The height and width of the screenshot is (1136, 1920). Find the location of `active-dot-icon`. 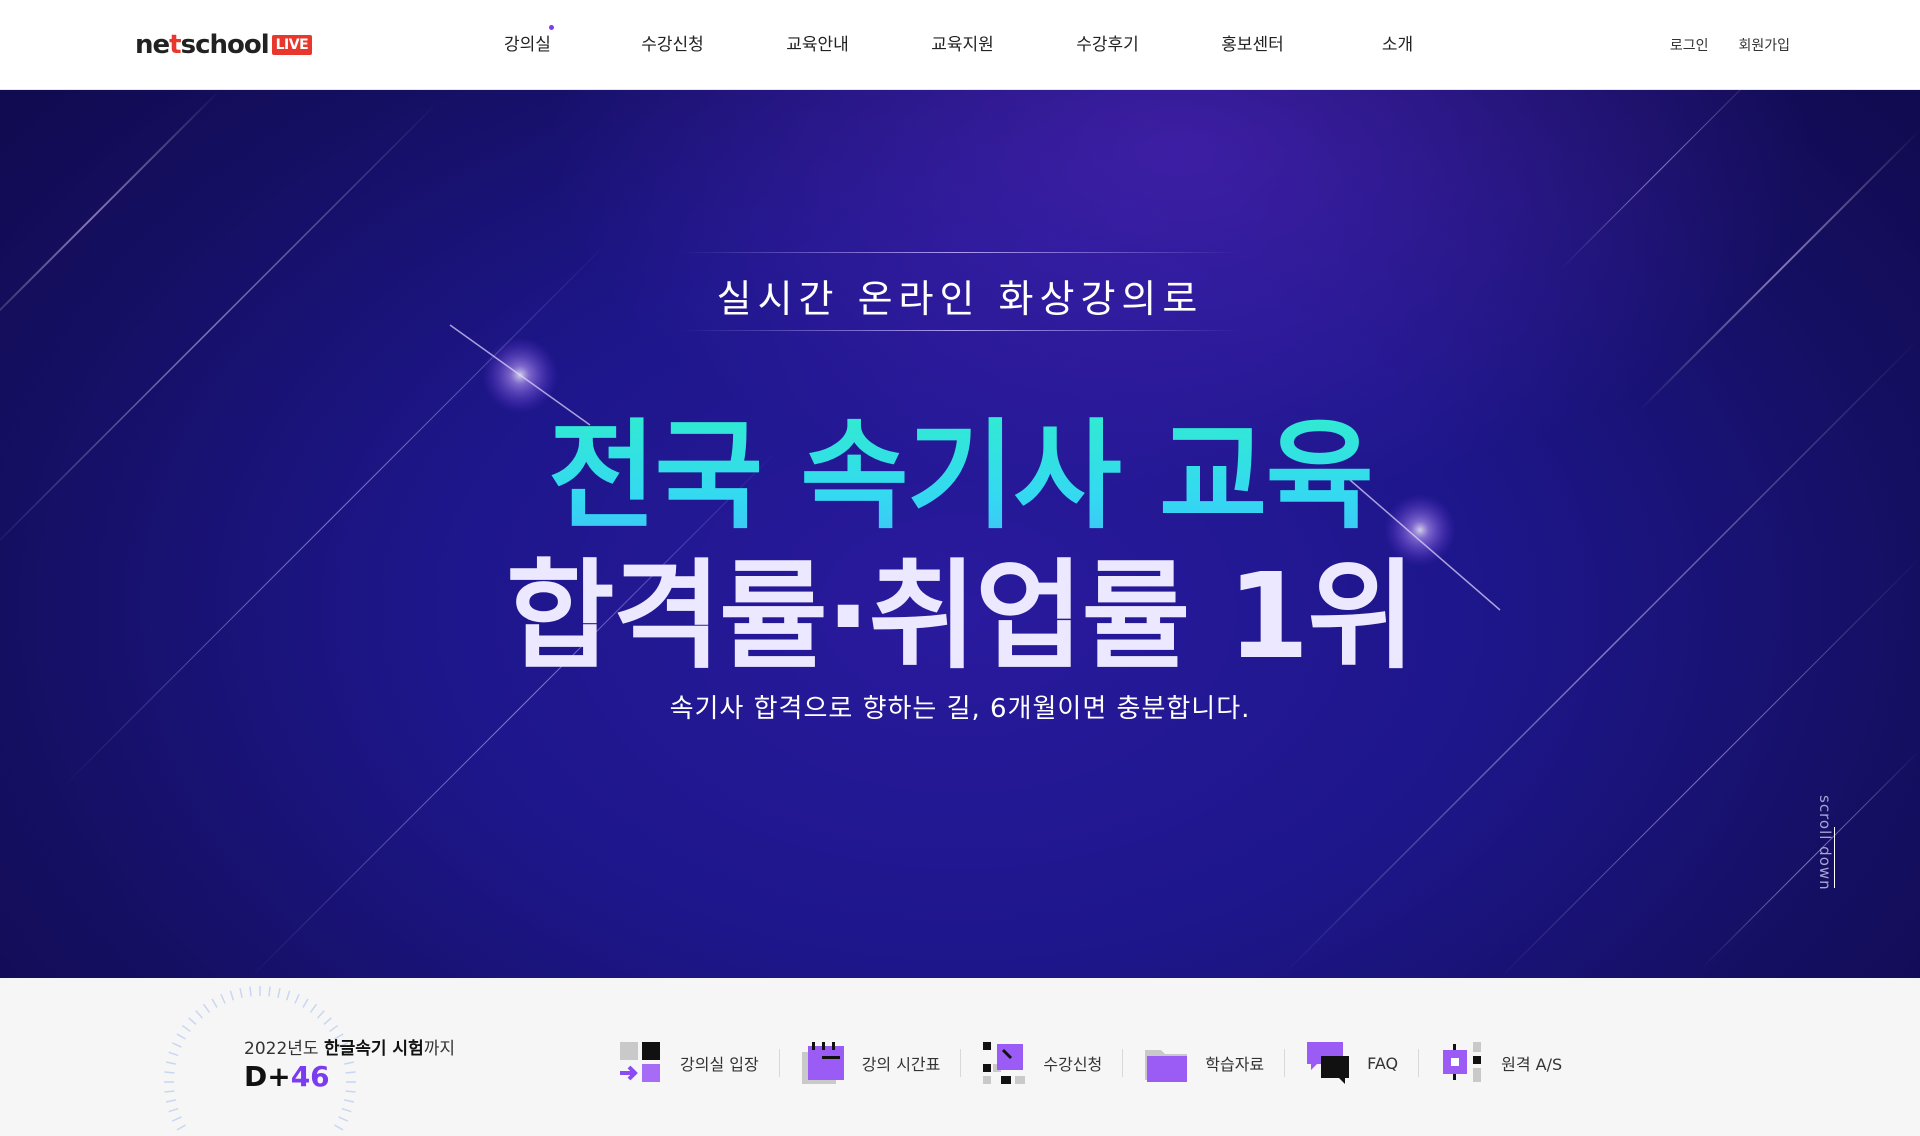

active-dot-icon is located at coordinates (551, 27).